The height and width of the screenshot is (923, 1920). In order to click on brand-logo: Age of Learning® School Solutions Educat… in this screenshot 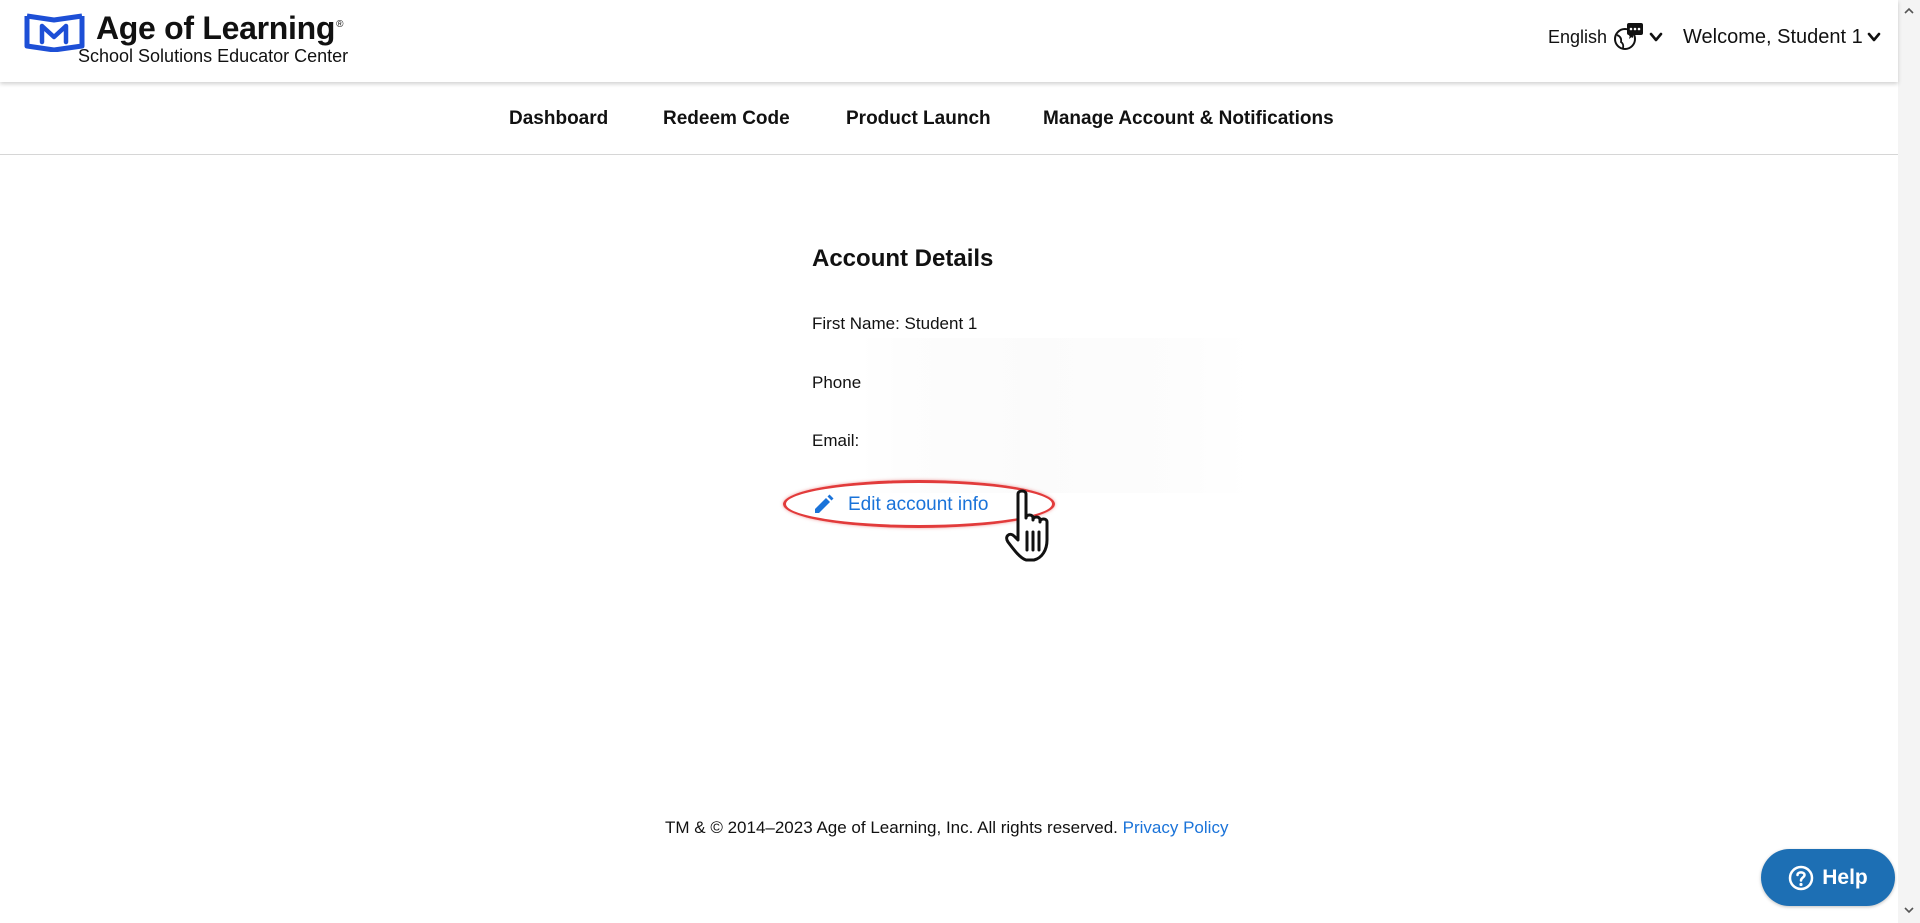, I will do `click(204, 39)`.